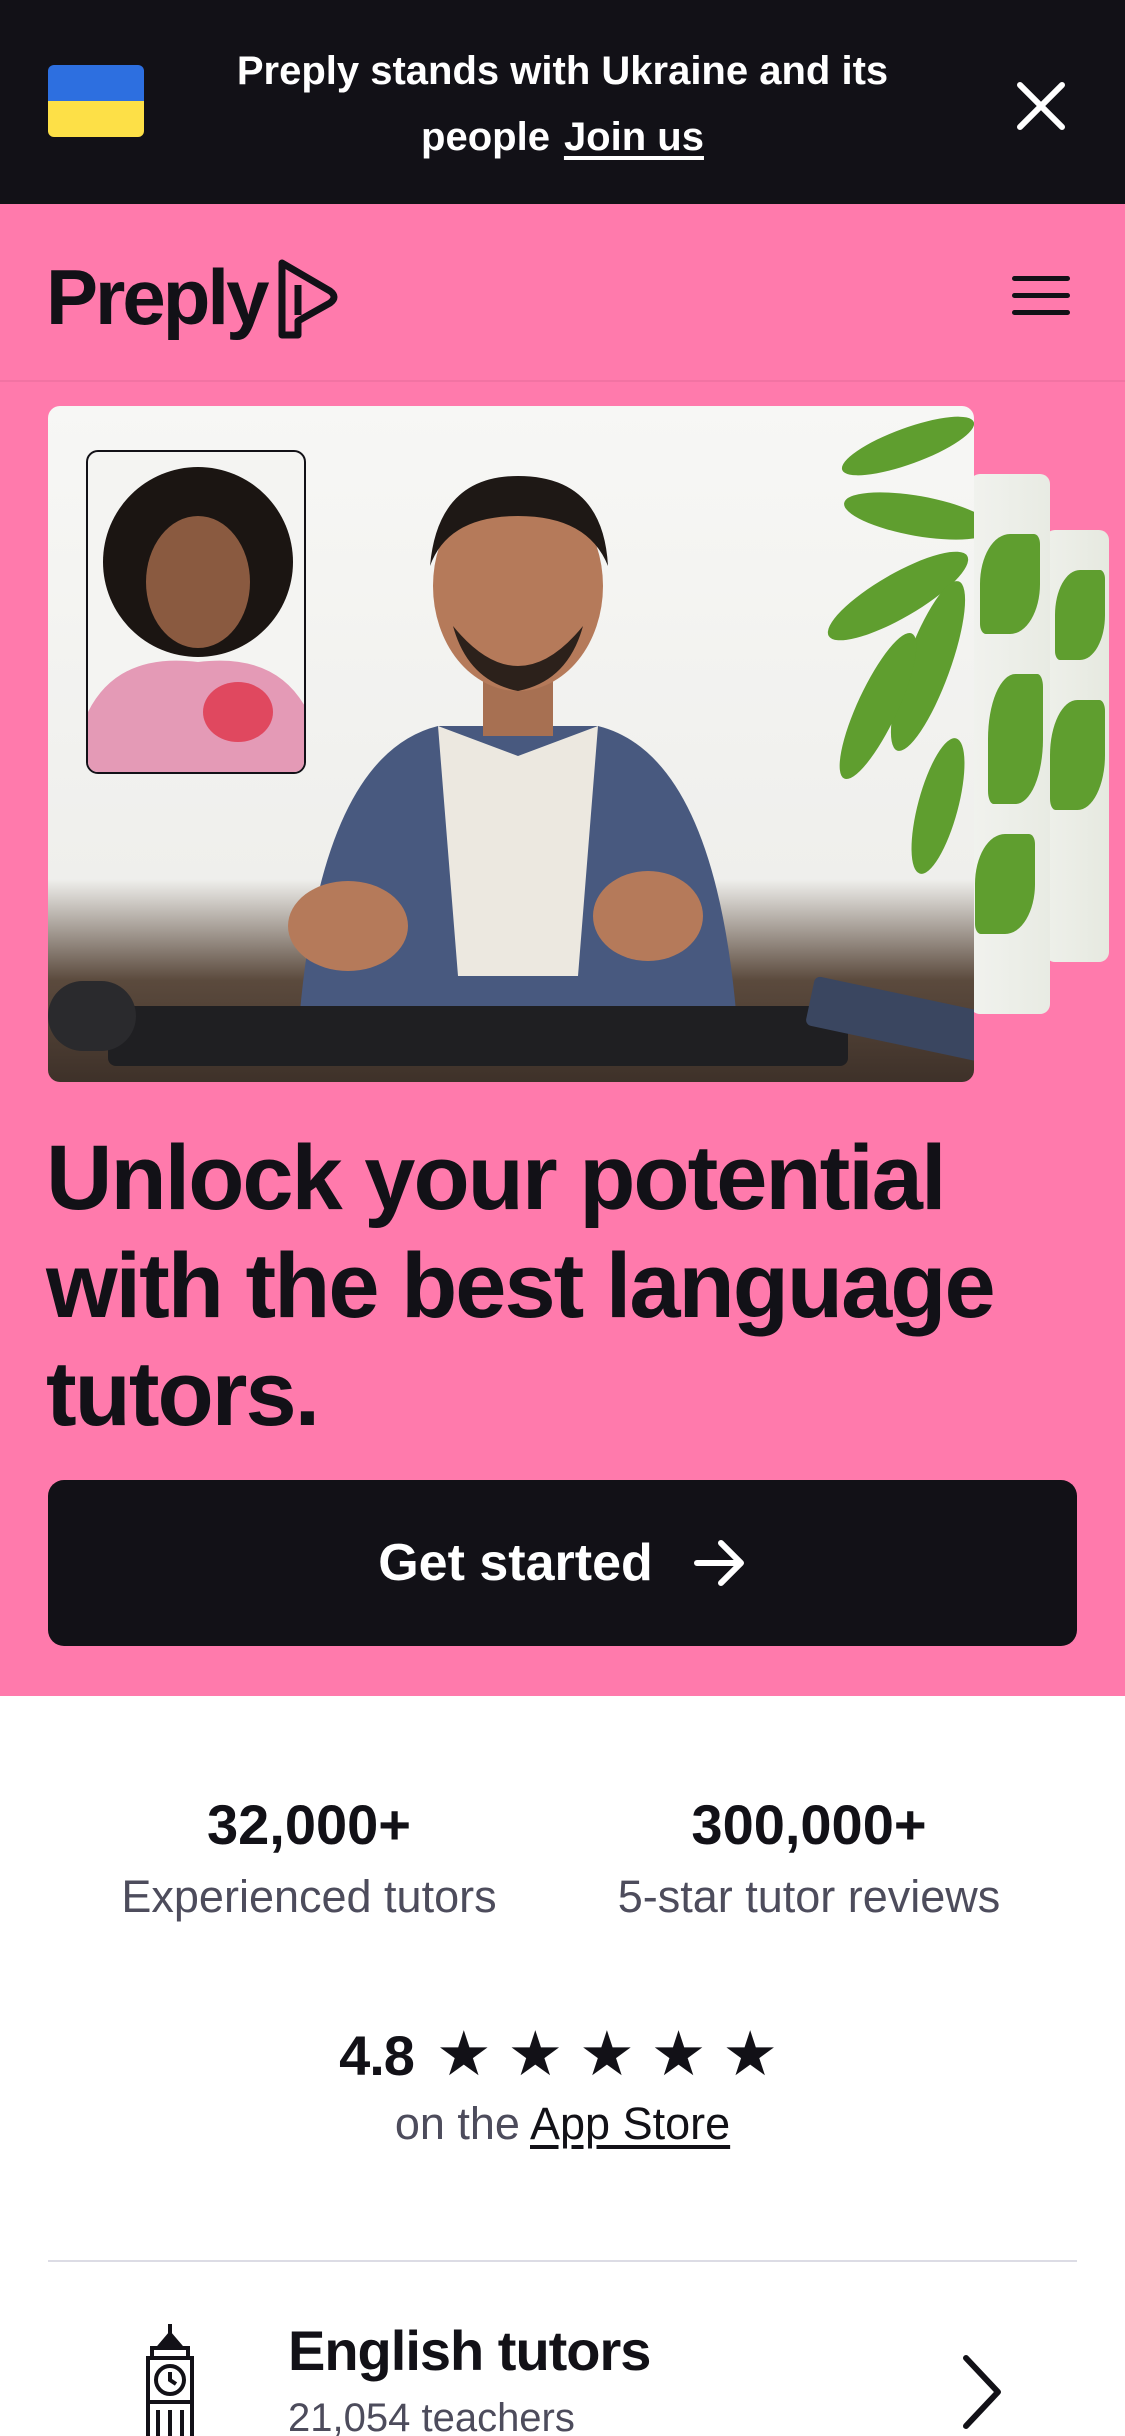 The height and width of the screenshot is (2436, 1125). What do you see at coordinates (485, 137) in the screenshot?
I see `banner-line-2: people` at bounding box center [485, 137].